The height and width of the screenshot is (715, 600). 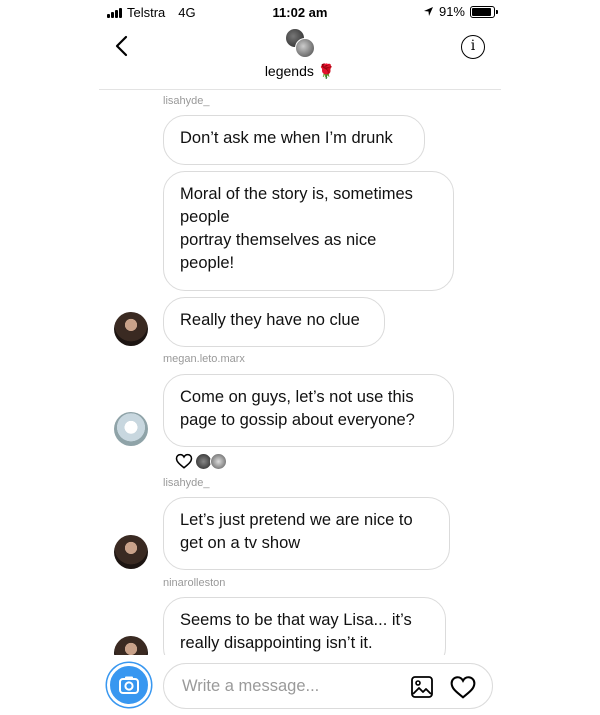 I want to click on message-text: really disappointing isn’t it., so click(x=276, y=643).